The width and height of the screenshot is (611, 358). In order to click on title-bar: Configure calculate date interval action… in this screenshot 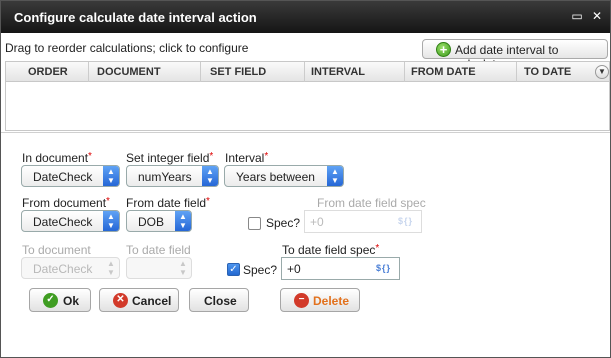, I will do `click(305, 17)`.